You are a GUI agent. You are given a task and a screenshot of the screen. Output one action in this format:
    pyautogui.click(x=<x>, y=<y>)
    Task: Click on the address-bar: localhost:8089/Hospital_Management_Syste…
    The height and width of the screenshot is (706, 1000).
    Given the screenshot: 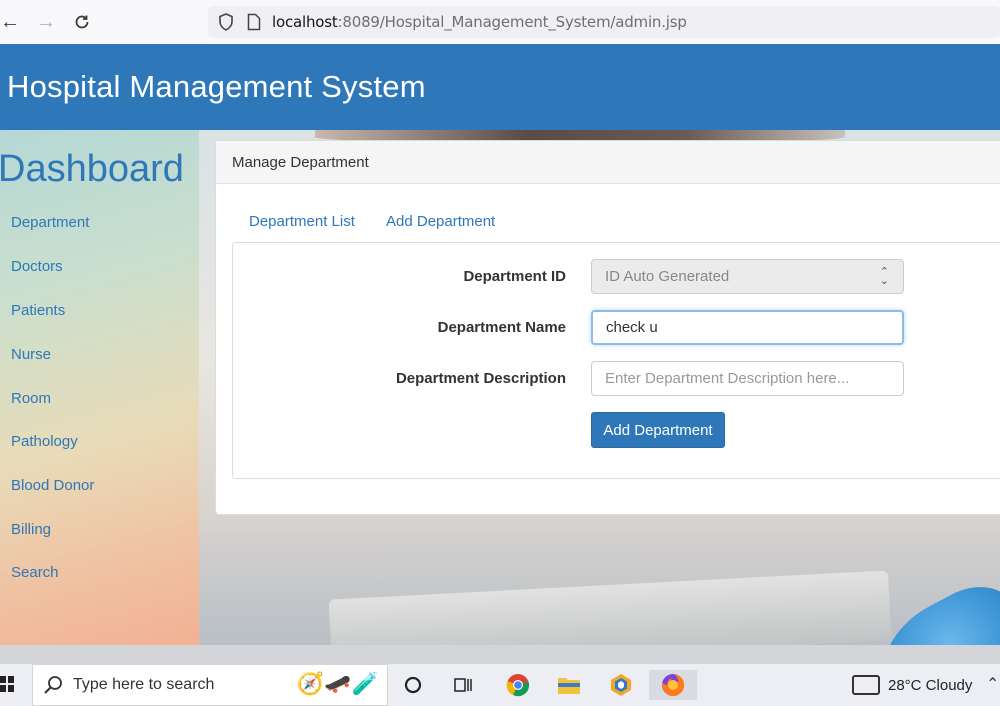 What is the action you would take?
    pyautogui.click(x=604, y=22)
    